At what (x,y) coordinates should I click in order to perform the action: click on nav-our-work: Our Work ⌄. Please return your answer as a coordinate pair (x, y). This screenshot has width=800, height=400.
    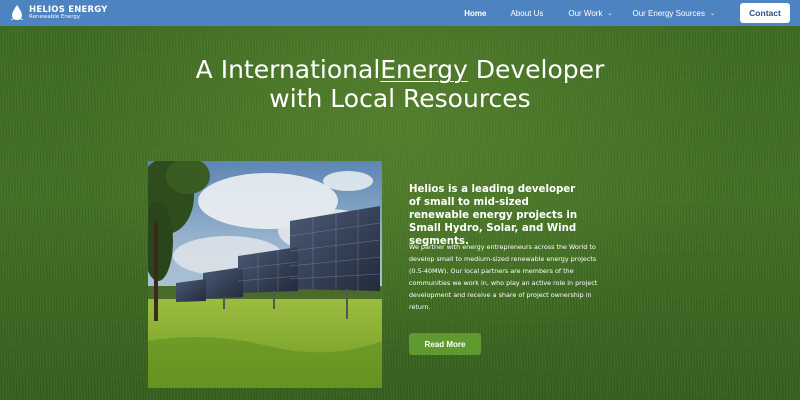
    Looking at the image, I should click on (590, 13).